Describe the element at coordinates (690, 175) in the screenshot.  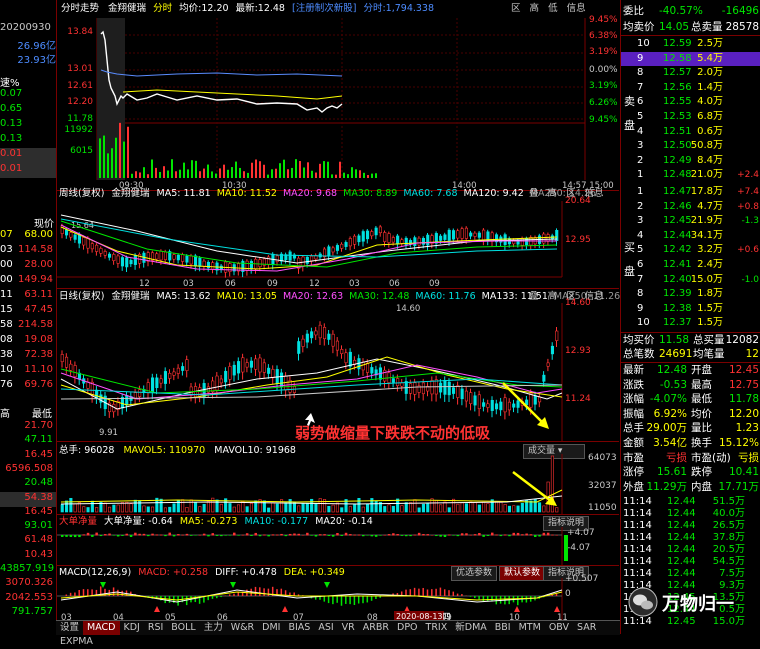
I see `sell-level-row: 1 12.48 21.0万 +2.4` at that location.